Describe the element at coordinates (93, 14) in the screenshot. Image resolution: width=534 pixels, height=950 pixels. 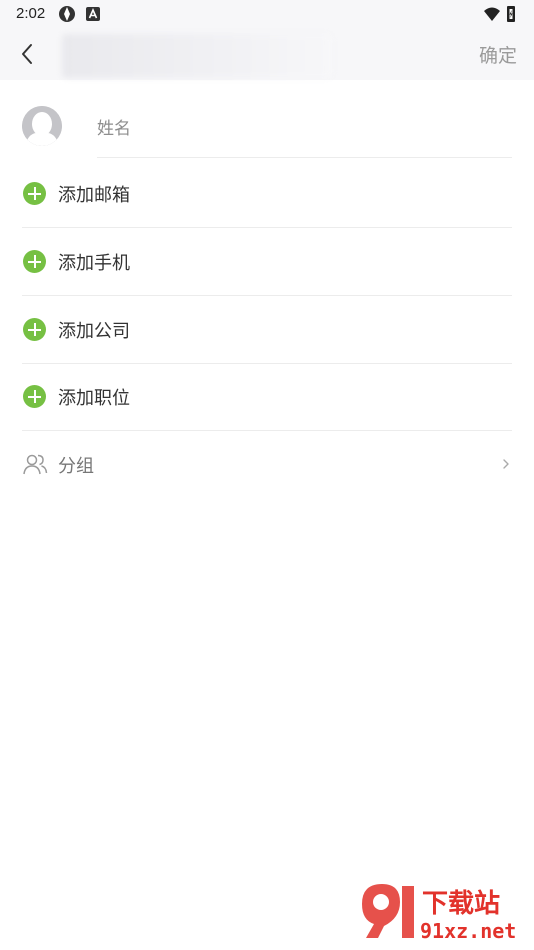
I see `accessibility-status-icon` at that location.